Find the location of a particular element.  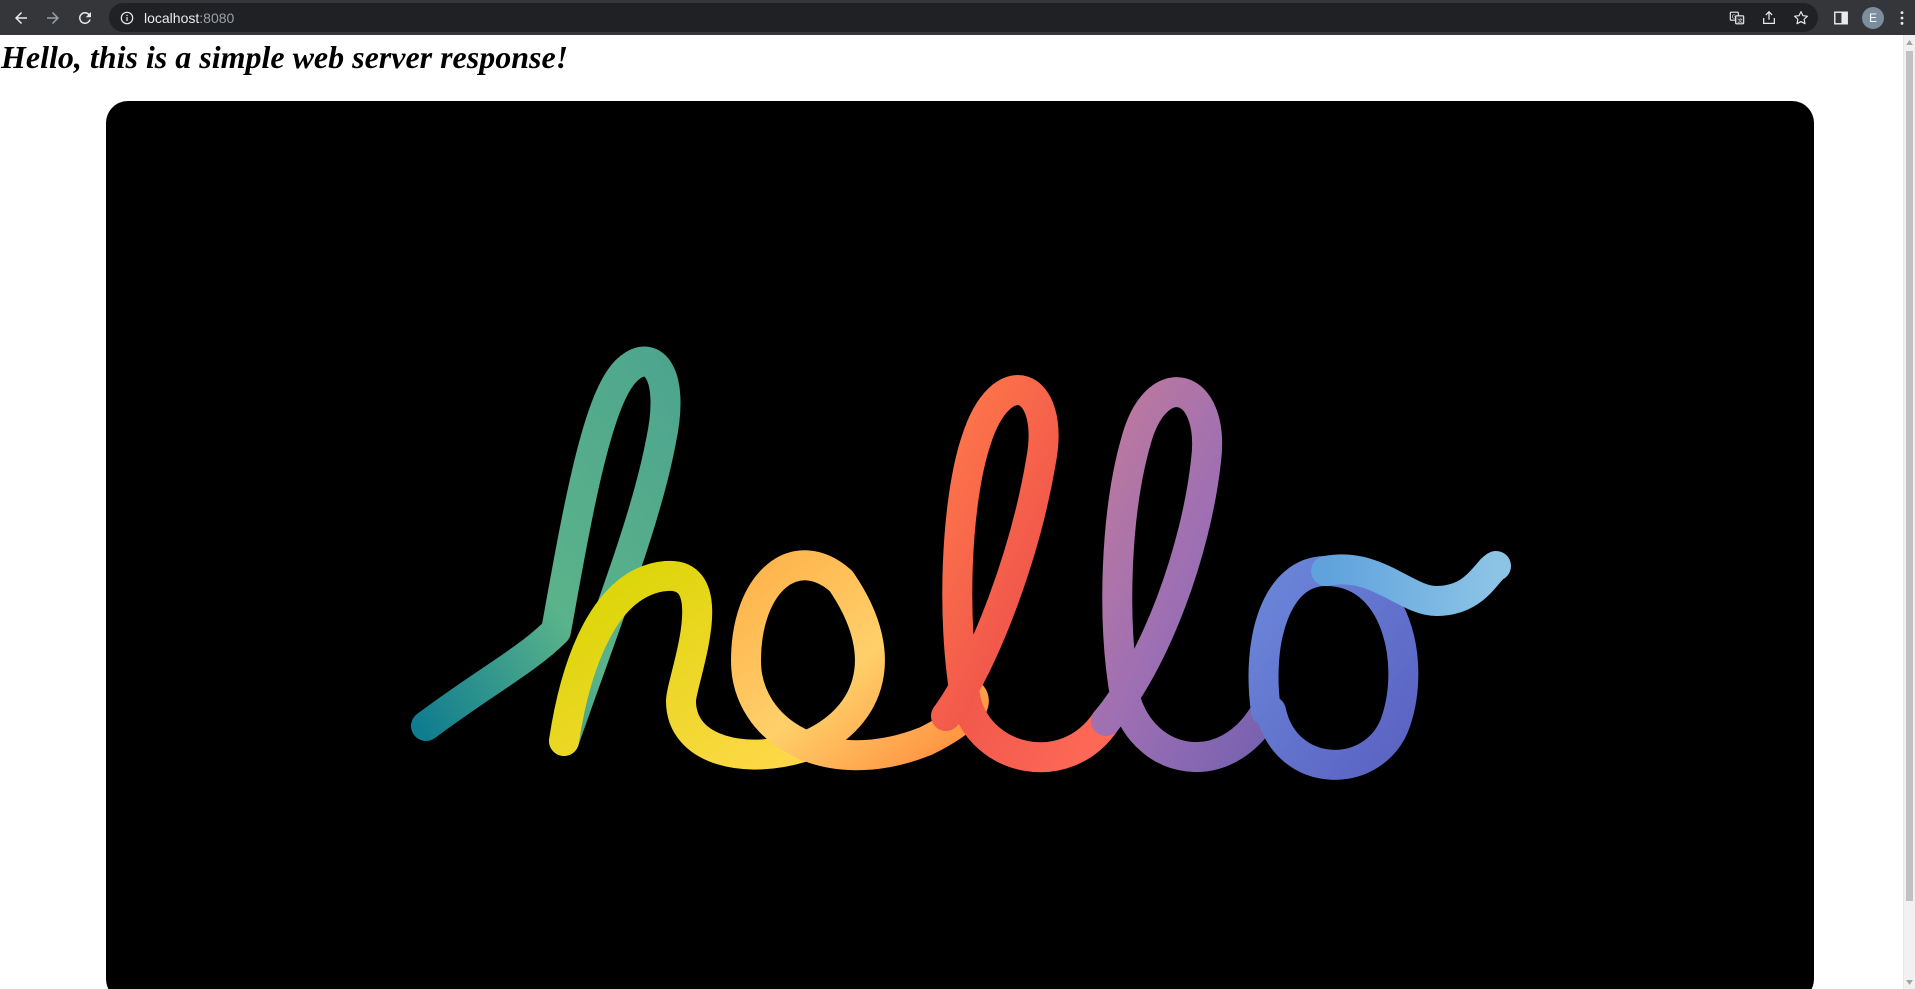

info-icon is located at coordinates (127, 18).